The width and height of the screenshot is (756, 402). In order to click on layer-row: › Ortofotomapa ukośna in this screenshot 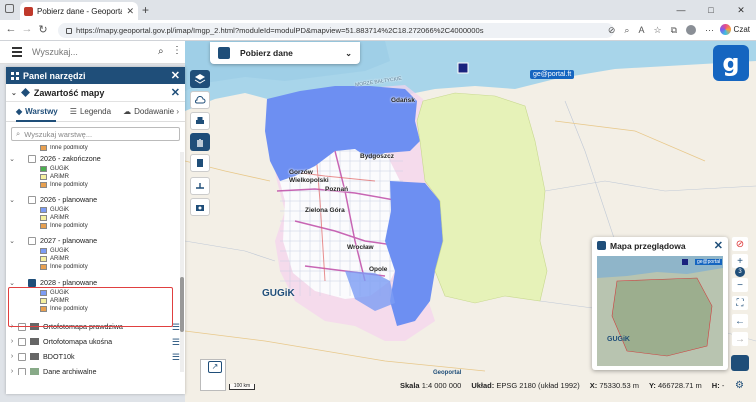, I will do `click(90, 341)`.